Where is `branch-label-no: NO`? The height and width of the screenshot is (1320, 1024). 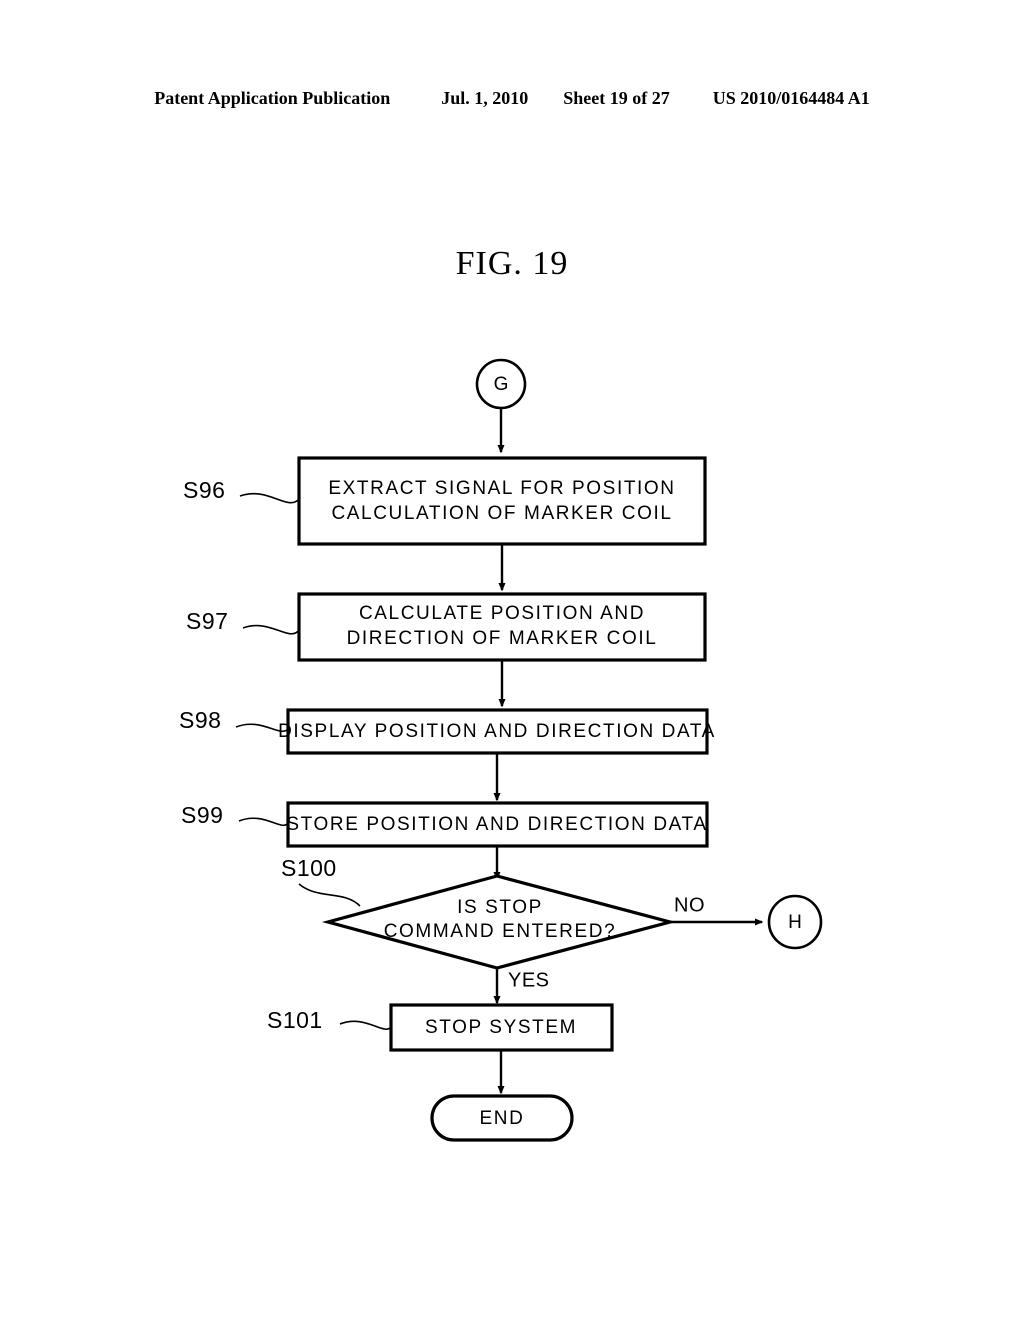
branch-label-no: NO is located at coordinates (689, 905).